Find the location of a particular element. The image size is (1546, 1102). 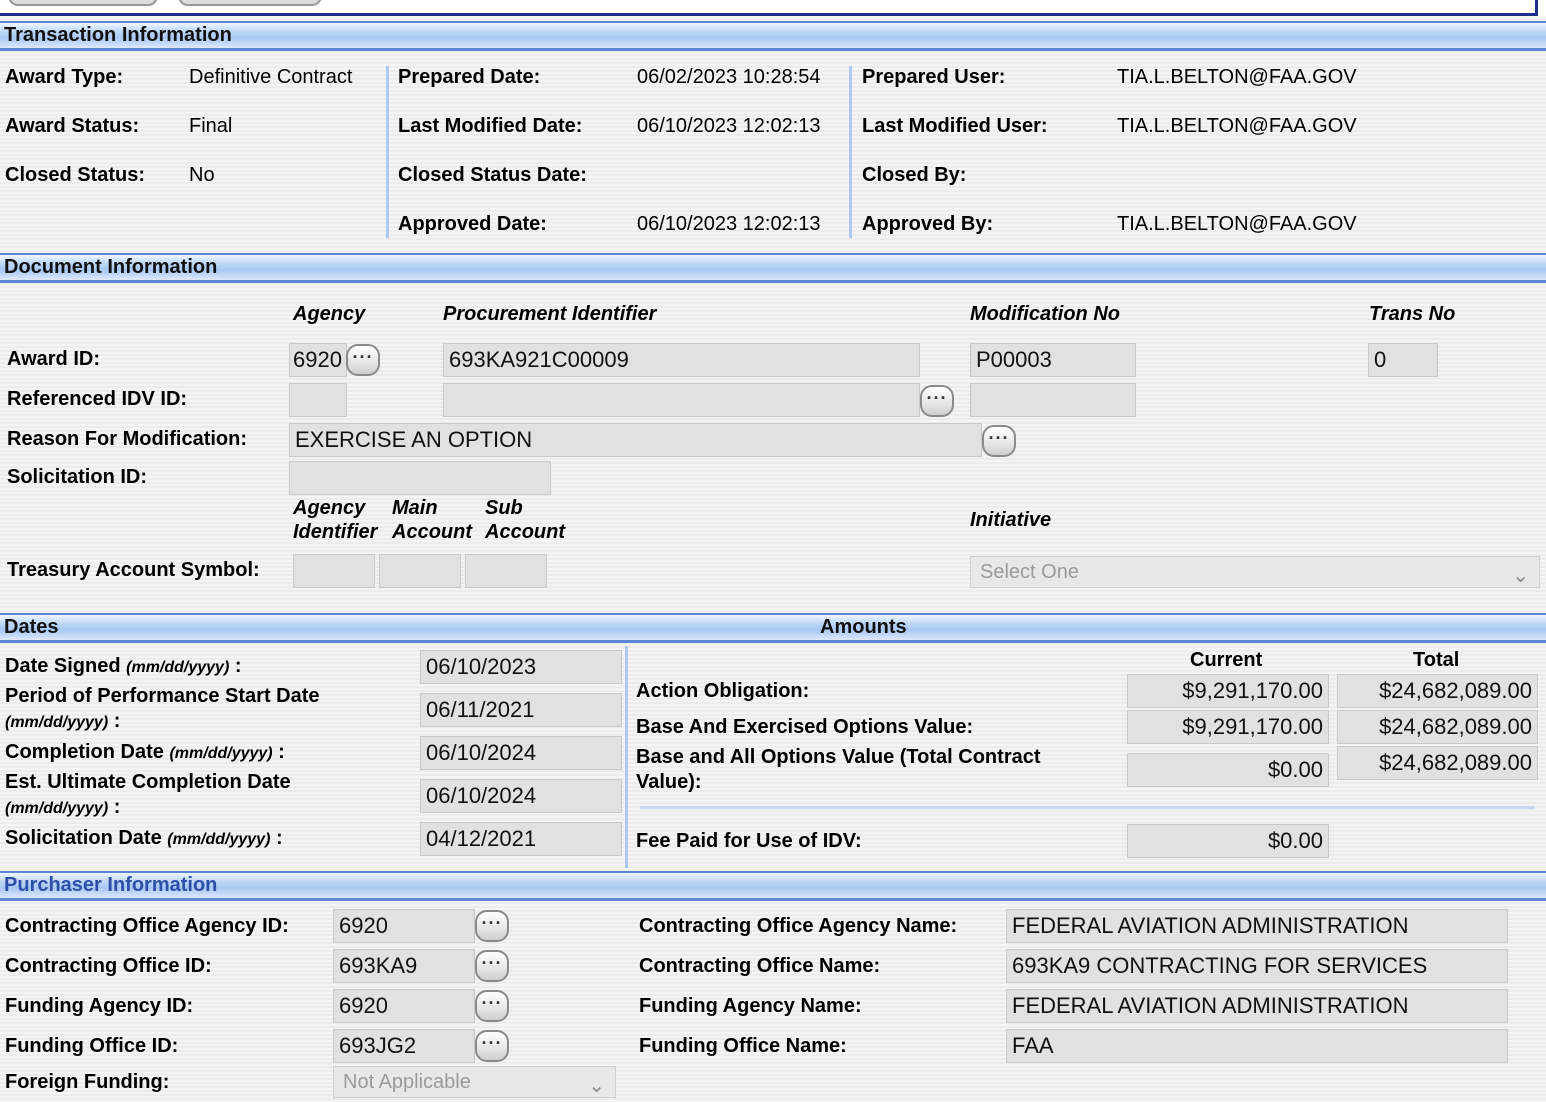

contracting-office-name-label: Contracting Office Name: is located at coordinates (760, 966).